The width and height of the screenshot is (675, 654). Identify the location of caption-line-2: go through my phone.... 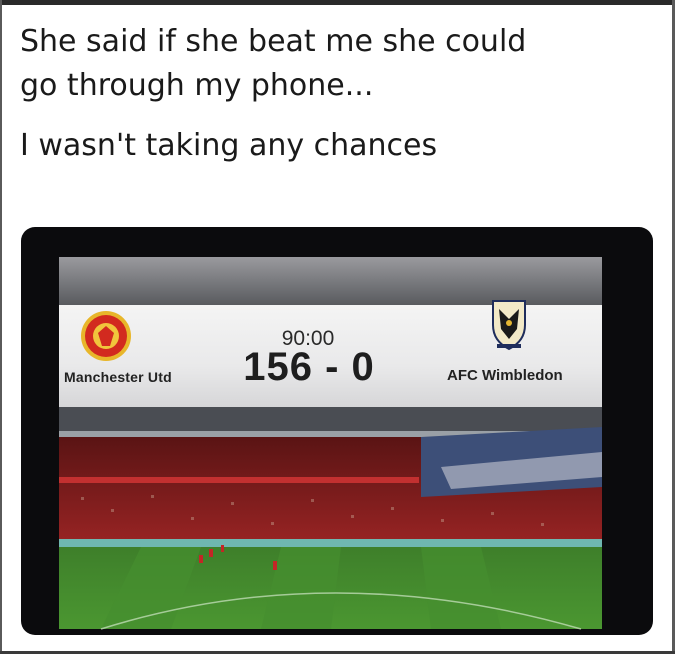
(197, 85).